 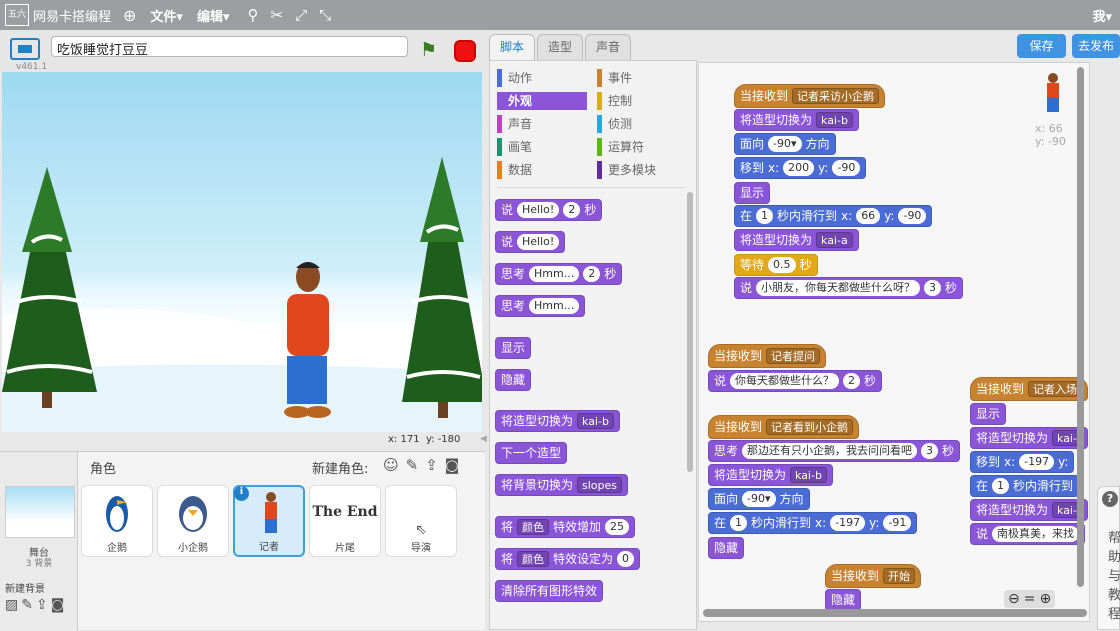 I want to click on block-change-effect: 将颜色 特效增加 25, so click(x=565, y=527).